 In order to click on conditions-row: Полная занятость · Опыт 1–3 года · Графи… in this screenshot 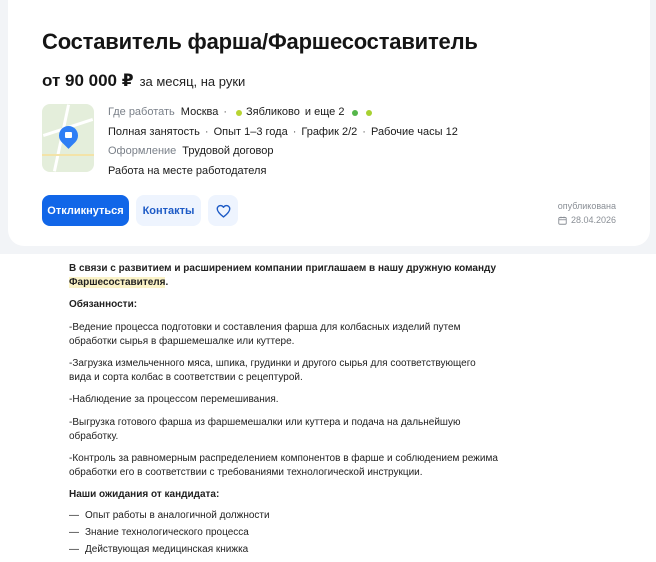, I will do `click(283, 133)`.